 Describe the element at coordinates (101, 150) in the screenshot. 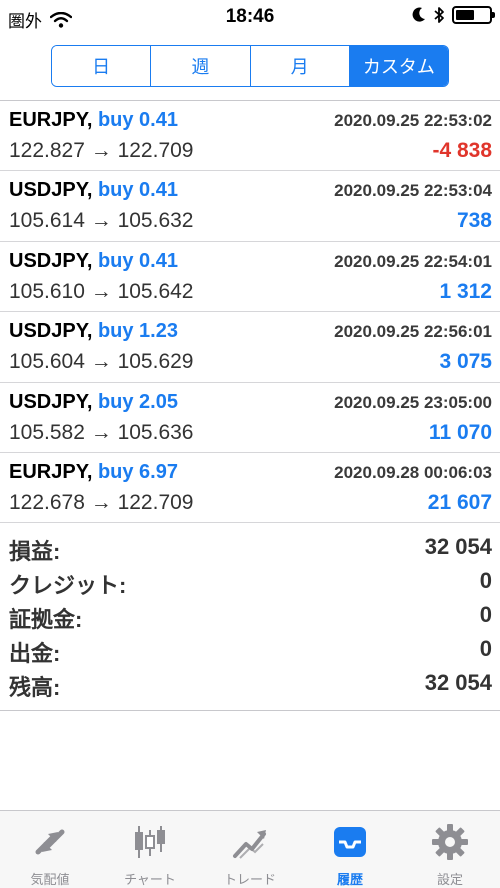

I see `trade-prices: 122.827 → 122.709` at that location.